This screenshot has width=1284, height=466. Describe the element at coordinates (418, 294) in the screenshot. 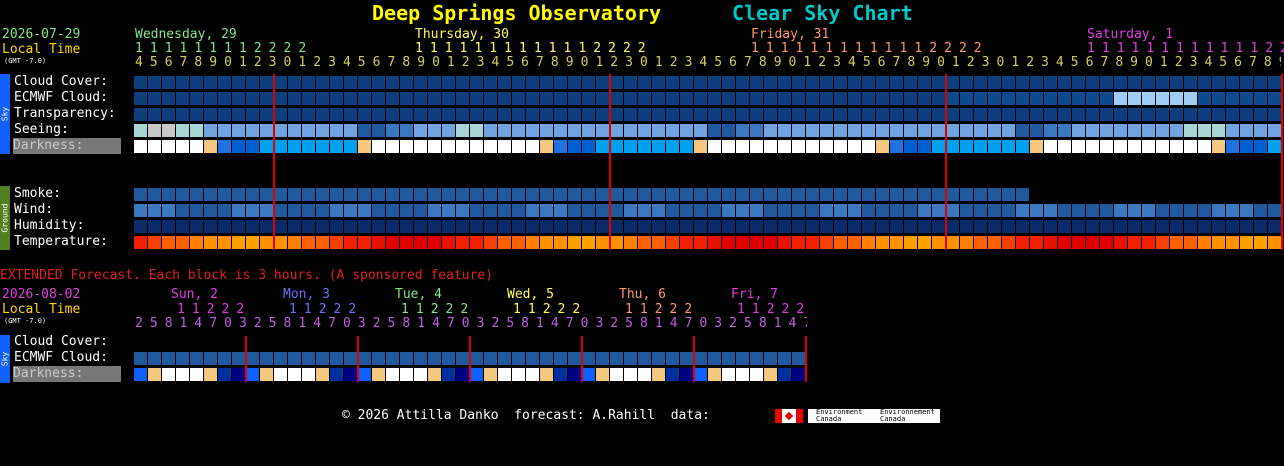

I see `ext-day-tue: Tue, 4` at that location.